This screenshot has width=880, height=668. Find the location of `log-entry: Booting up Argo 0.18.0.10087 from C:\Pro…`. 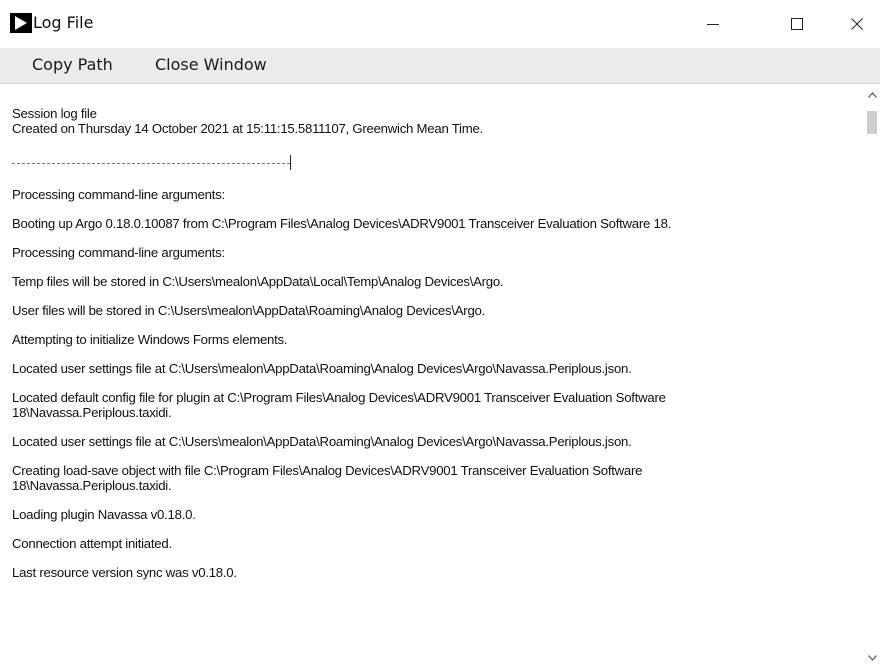

log-entry: Booting up Argo 0.18.0.10087 from C:\Pro… is located at coordinates (342, 223).